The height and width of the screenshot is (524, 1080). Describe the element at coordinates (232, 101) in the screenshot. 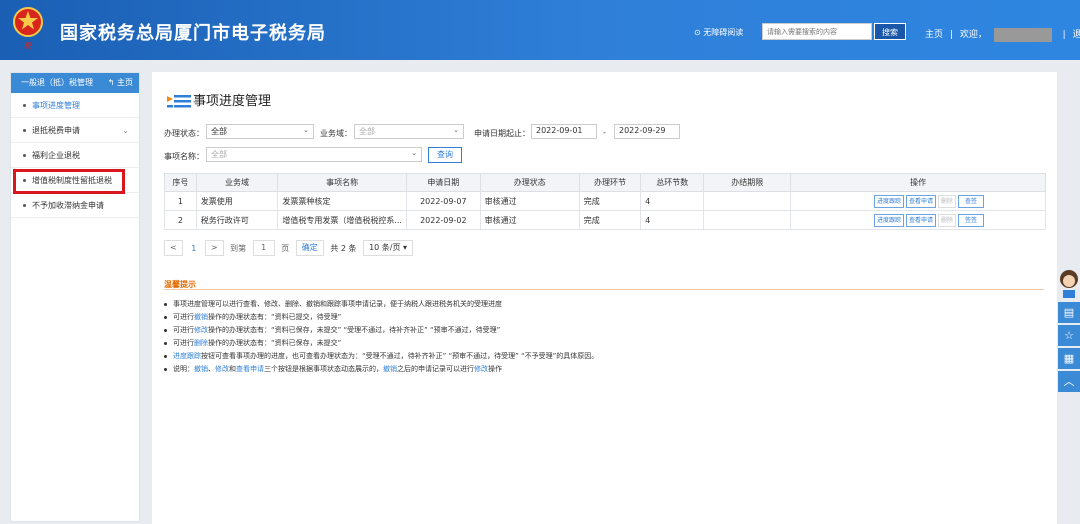

I see `page-title-text: 事项进度管理` at that location.